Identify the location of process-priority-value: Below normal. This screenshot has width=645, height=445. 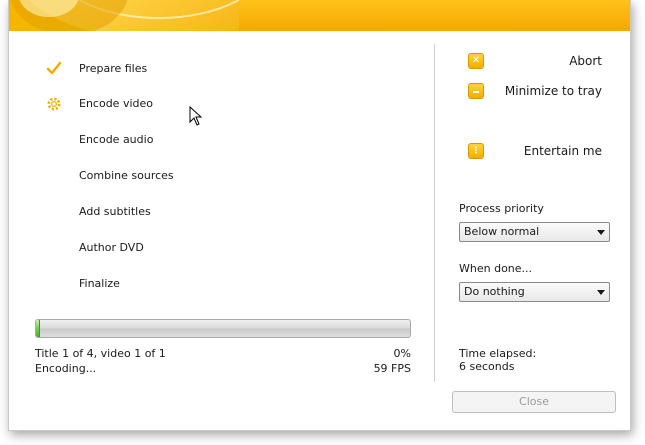
(502, 231).